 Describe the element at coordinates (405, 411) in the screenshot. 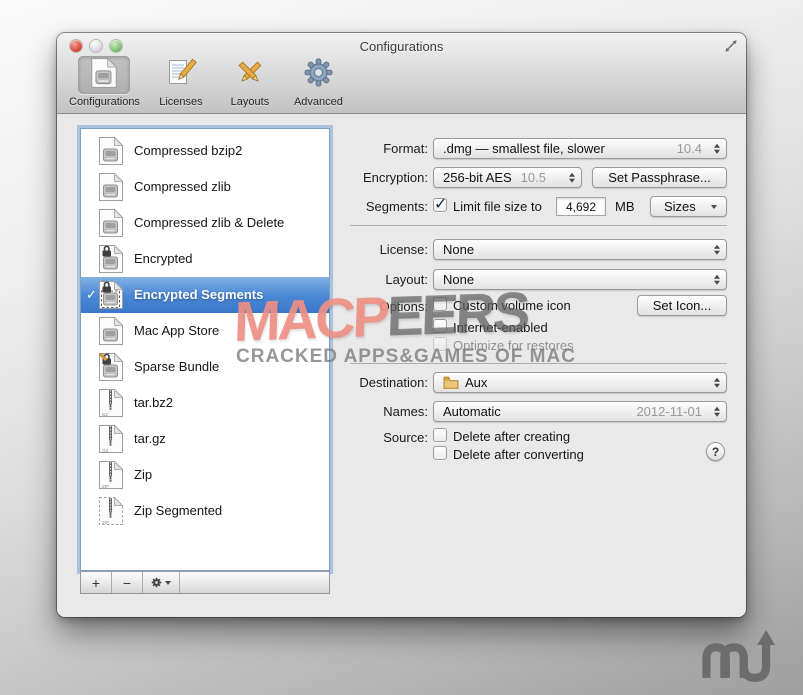

I see `names-label: Names:` at that location.